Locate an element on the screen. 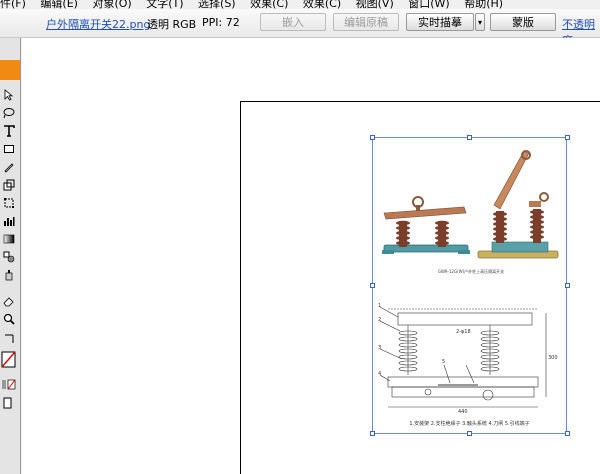  svg-text: 1 is located at coordinates (379, 306).